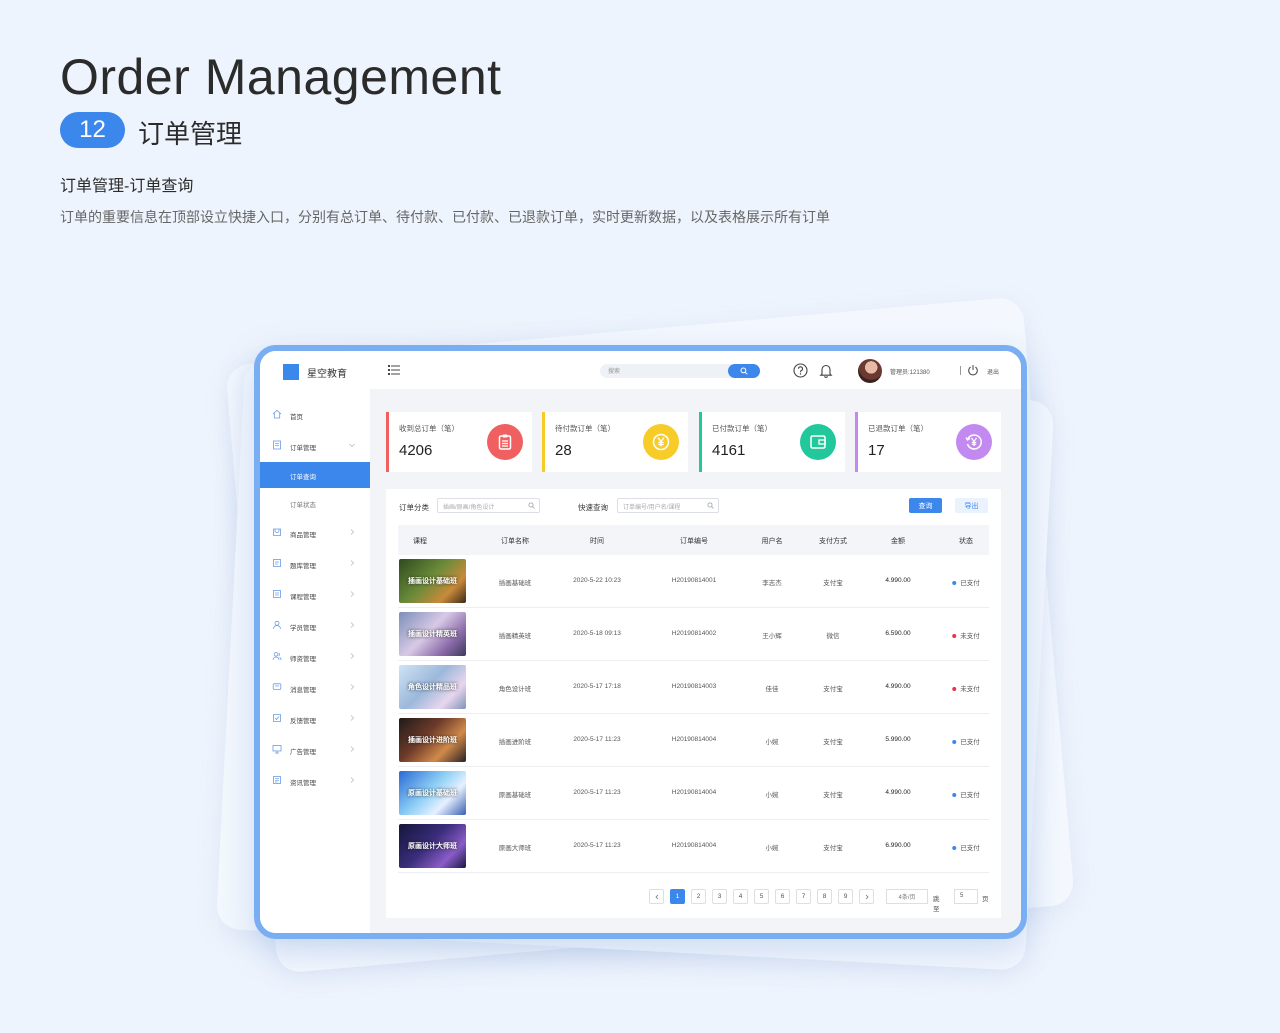  Describe the element at coordinates (845, 896) in the screenshot. I see `page-button: 9` at that location.